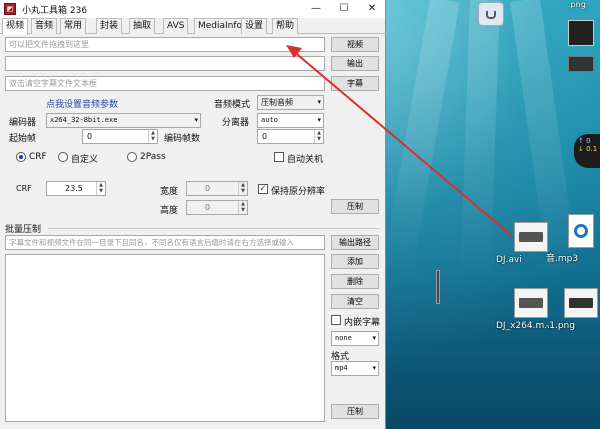  I want to click on maximize-button: ☐, so click(344, 9).